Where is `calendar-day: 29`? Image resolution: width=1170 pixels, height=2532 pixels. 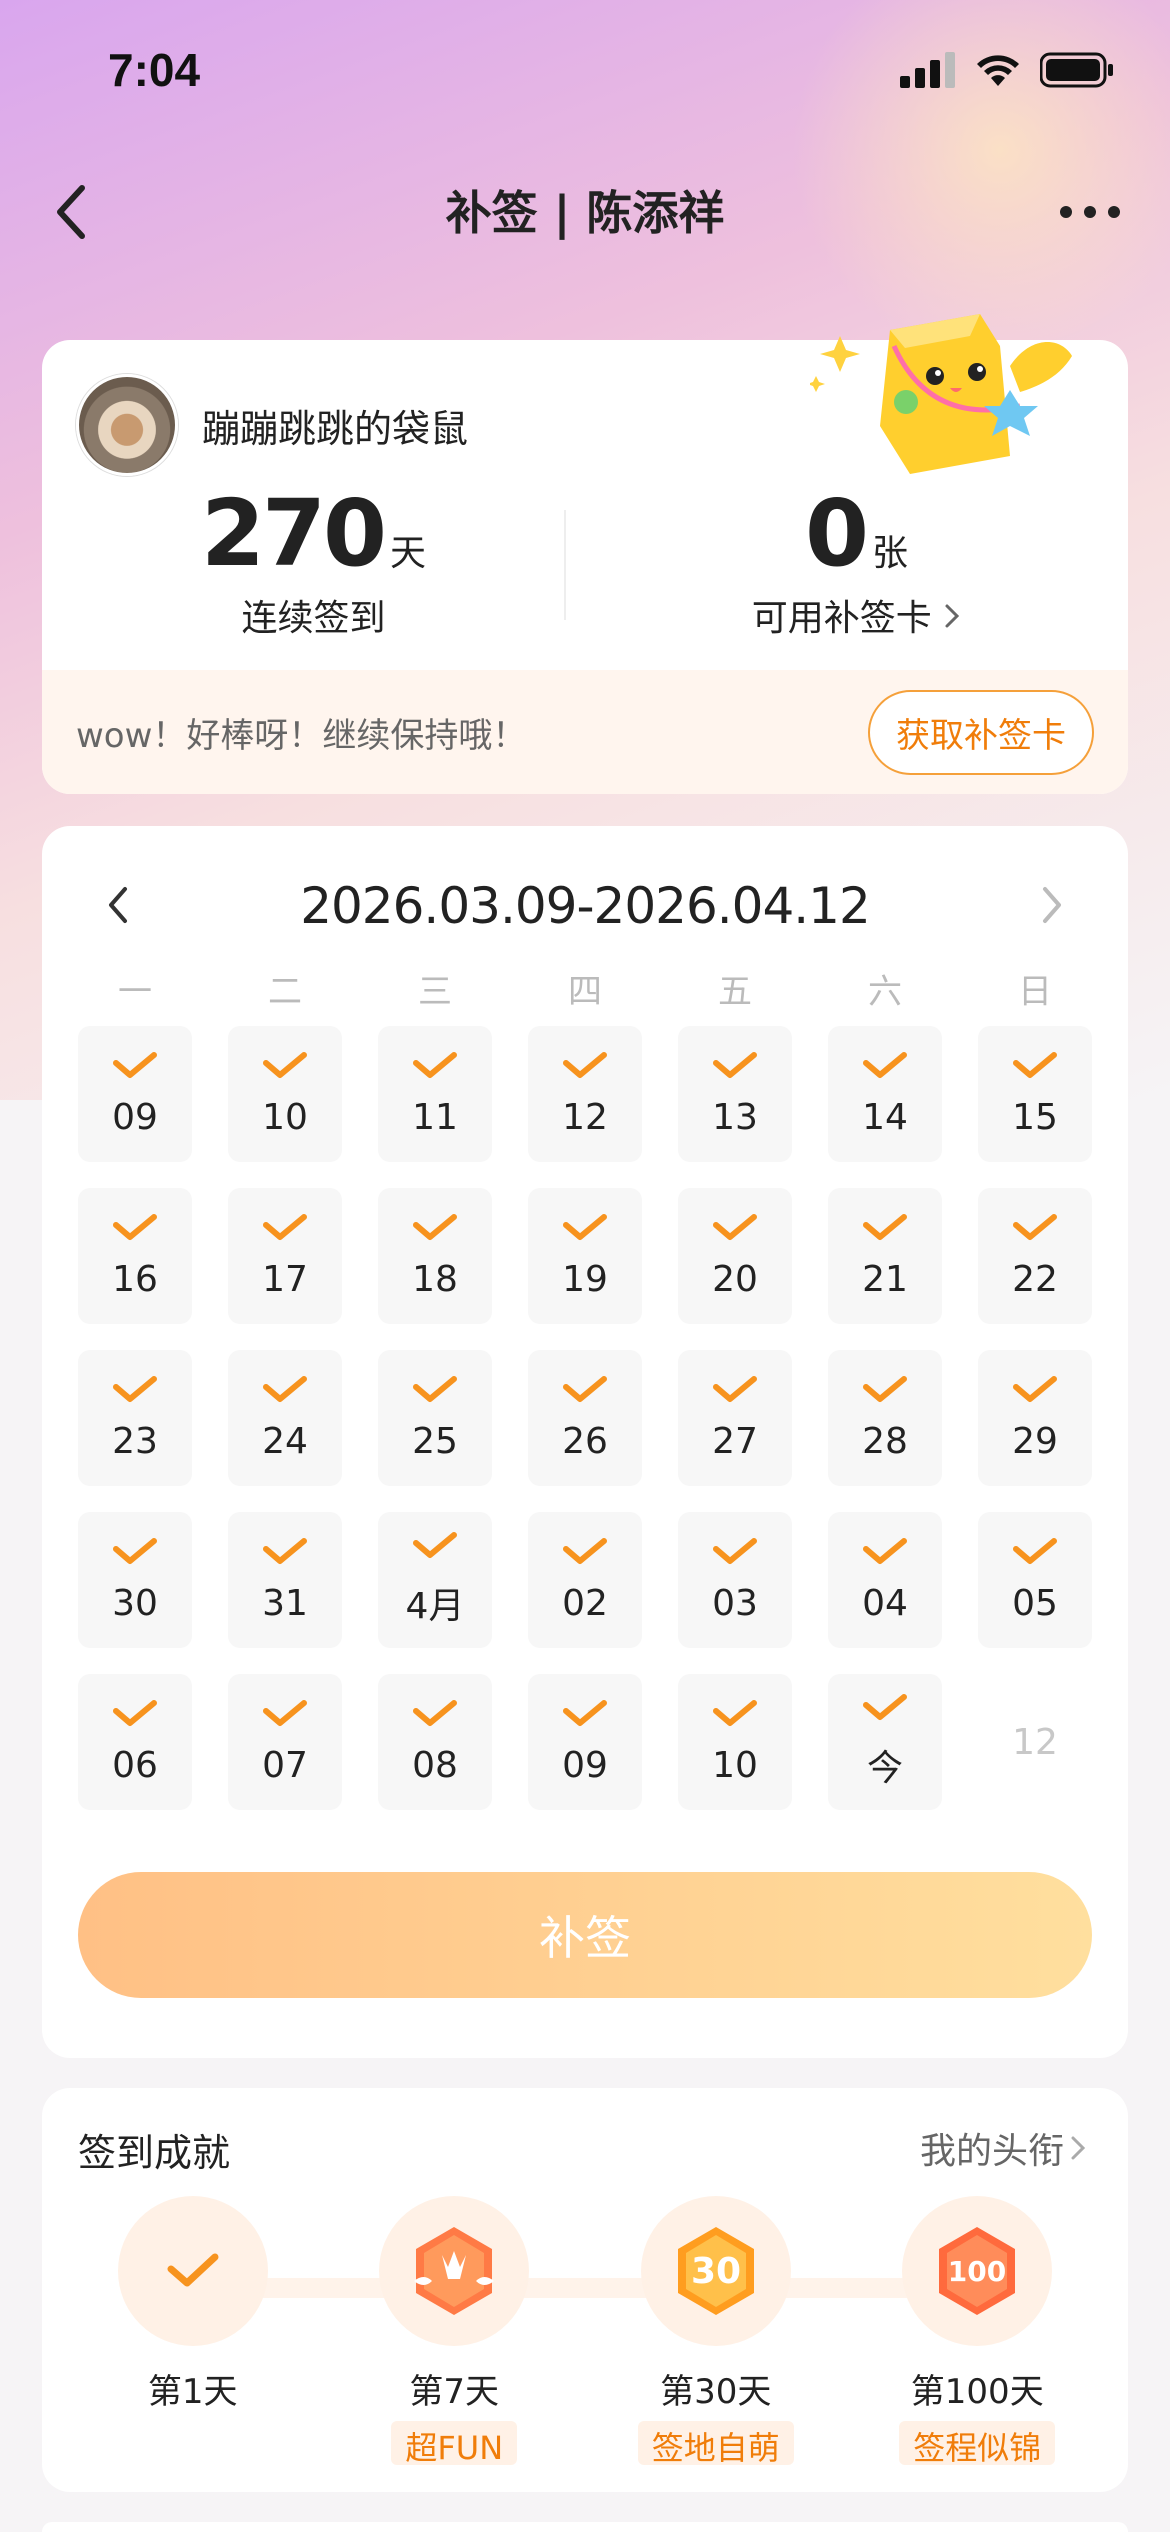
calendar-day: 29 is located at coordinates (1035, 1418).